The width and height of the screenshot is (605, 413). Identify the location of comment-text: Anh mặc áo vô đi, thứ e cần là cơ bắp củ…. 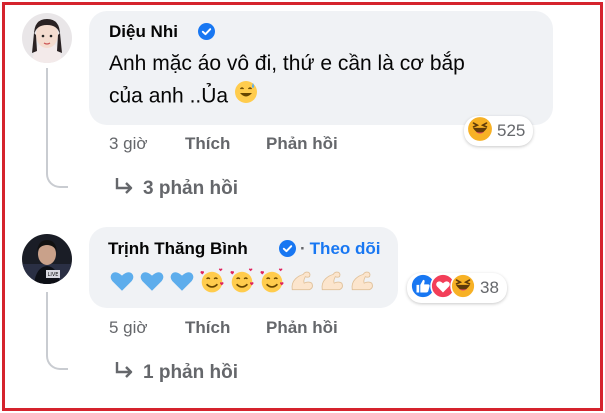
(287, 81).